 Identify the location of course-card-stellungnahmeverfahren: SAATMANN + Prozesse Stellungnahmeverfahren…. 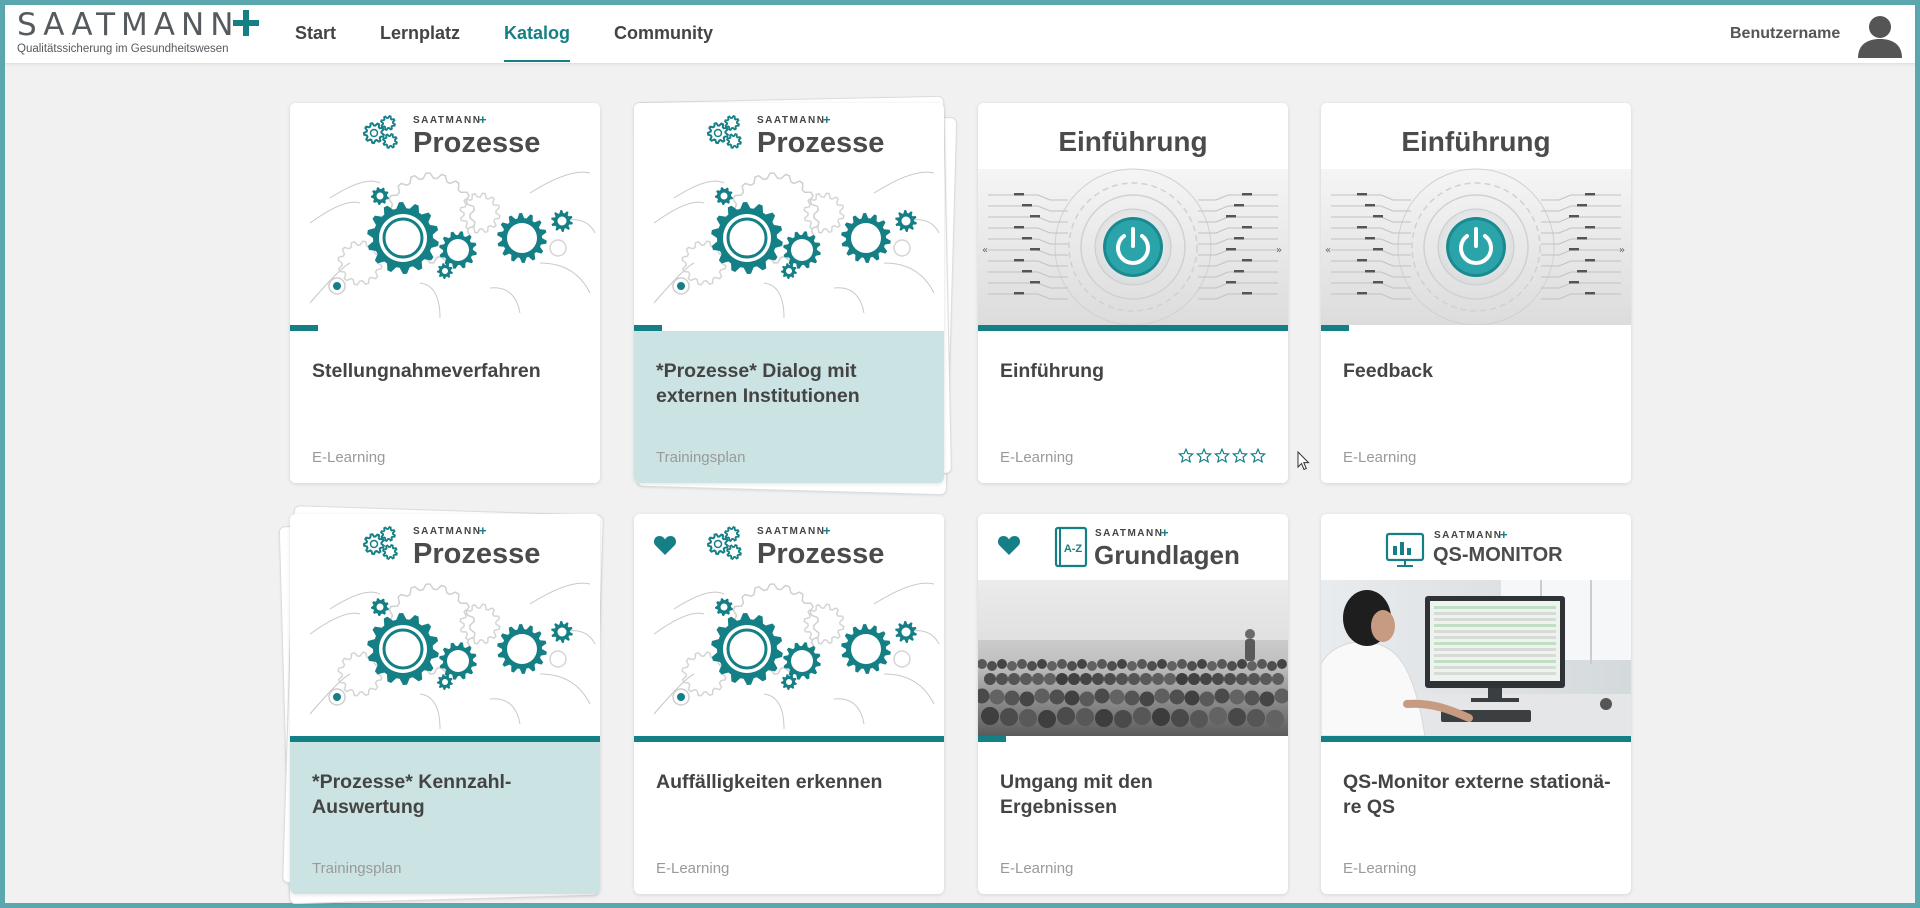
(445, 293).